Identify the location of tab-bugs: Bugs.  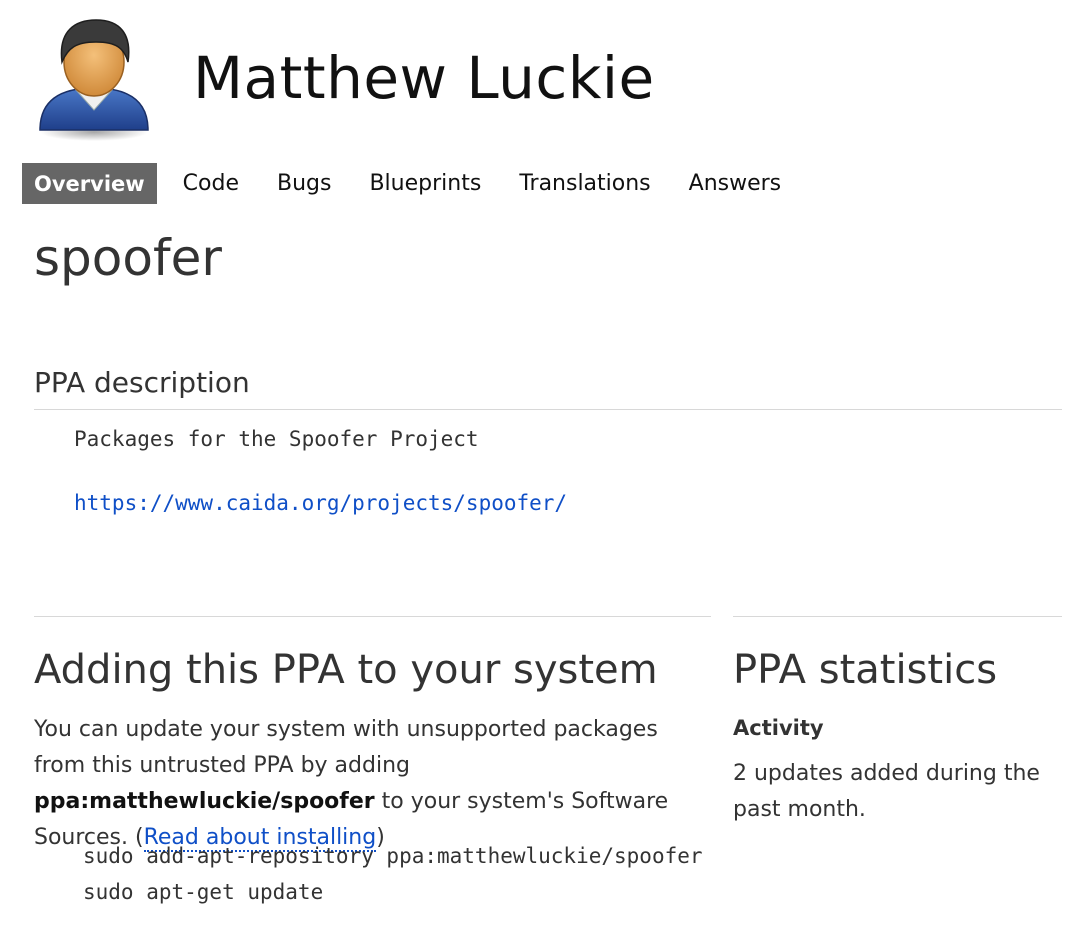
(304, 183).